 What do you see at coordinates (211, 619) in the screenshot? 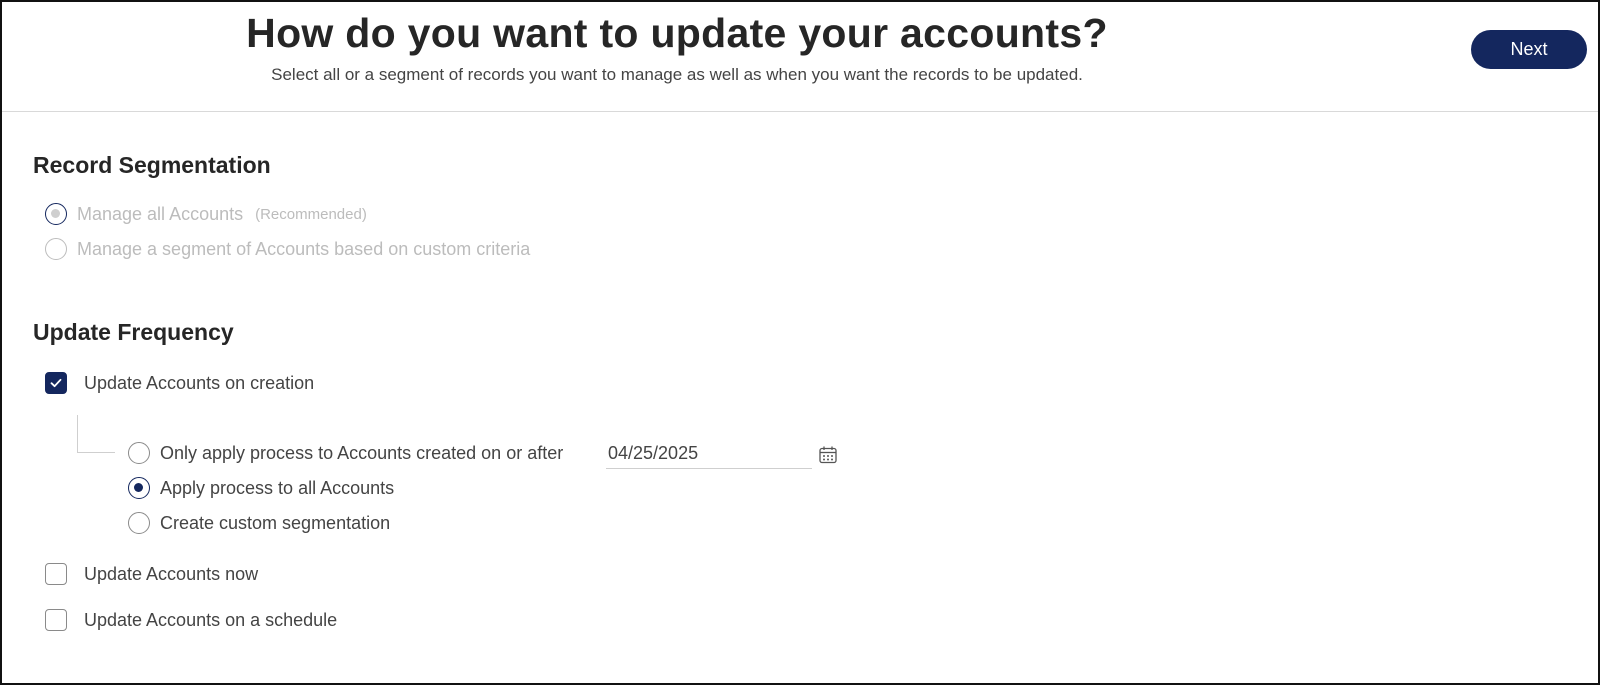
I see `checkbox-schedule-label: Update Accounts on a schedule` at bounding box center [211, 619].